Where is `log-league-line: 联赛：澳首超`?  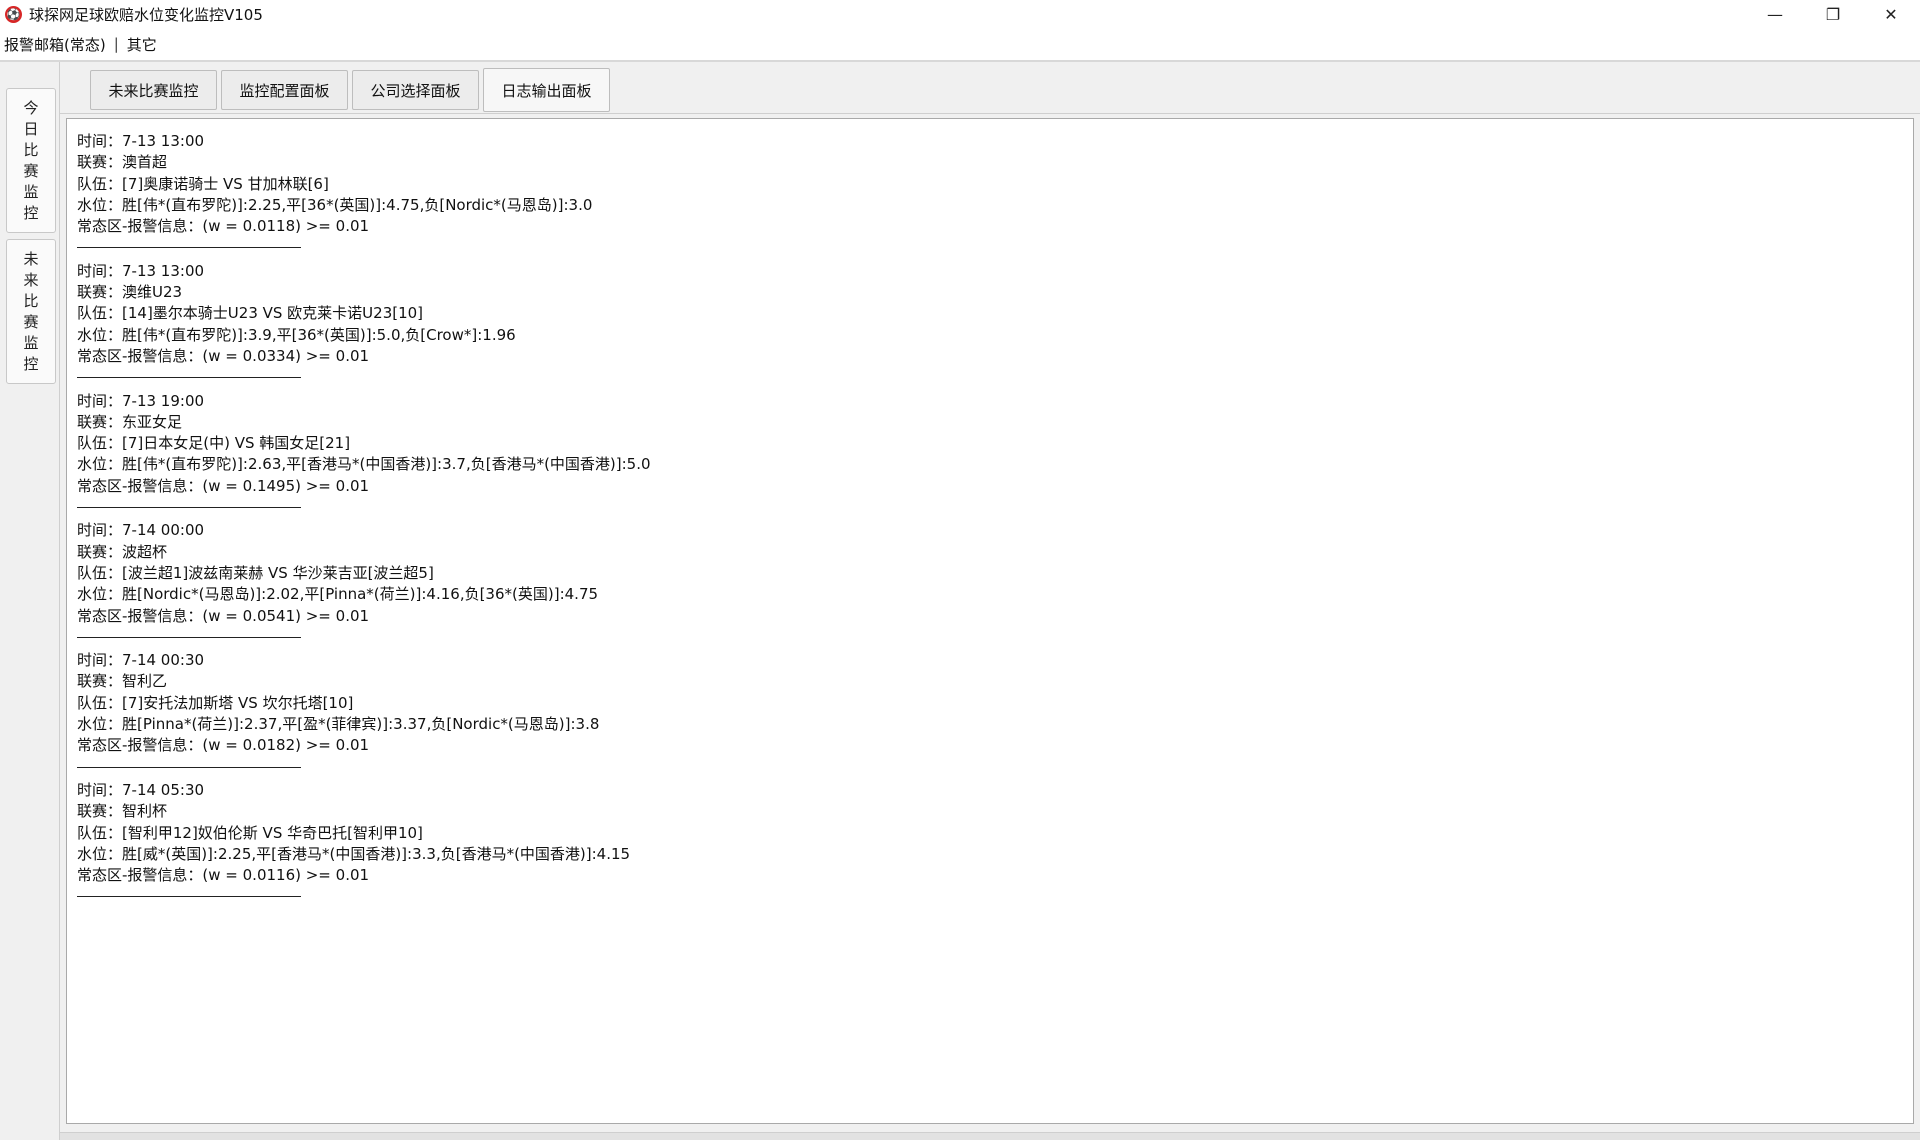 log-league-line: 联赛：澳首超 is located at coordinates (122, 162).